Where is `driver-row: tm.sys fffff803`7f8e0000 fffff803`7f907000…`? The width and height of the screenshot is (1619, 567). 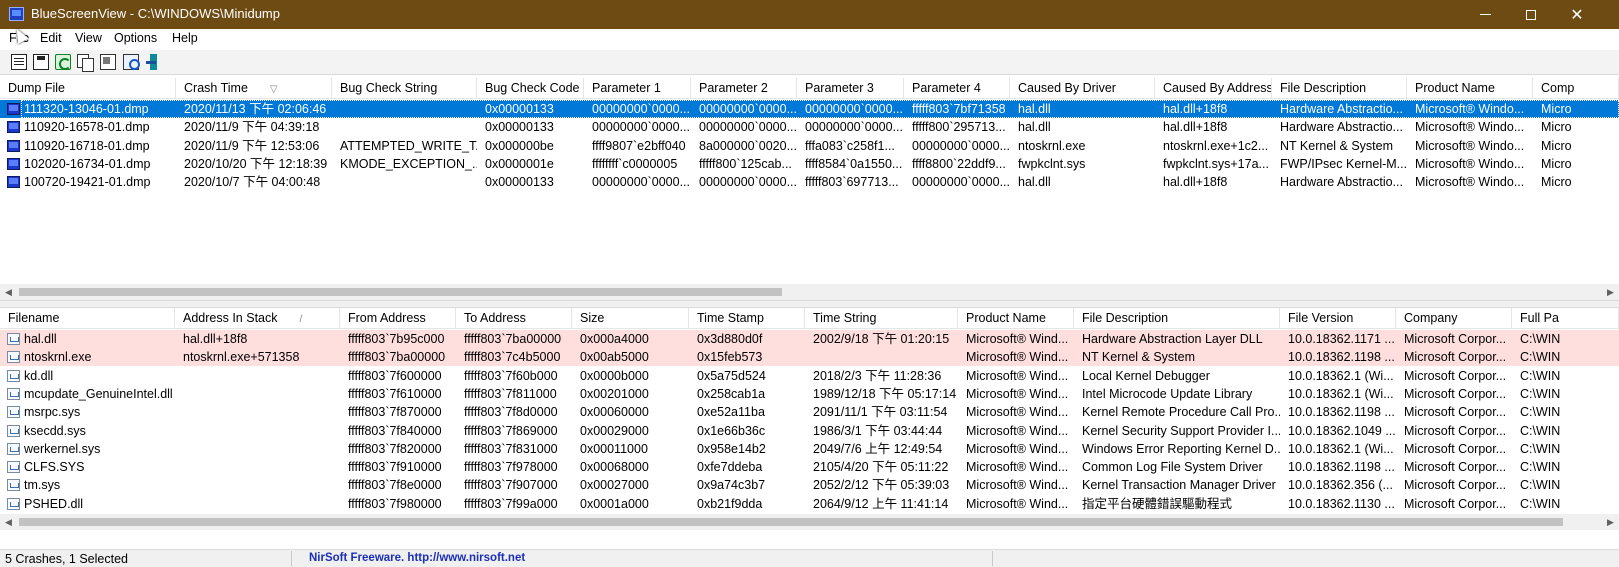 driver-row: tm.sys fffff803`7f8e0000 fffff803`7f907000… is located at coordinates (809, 485).